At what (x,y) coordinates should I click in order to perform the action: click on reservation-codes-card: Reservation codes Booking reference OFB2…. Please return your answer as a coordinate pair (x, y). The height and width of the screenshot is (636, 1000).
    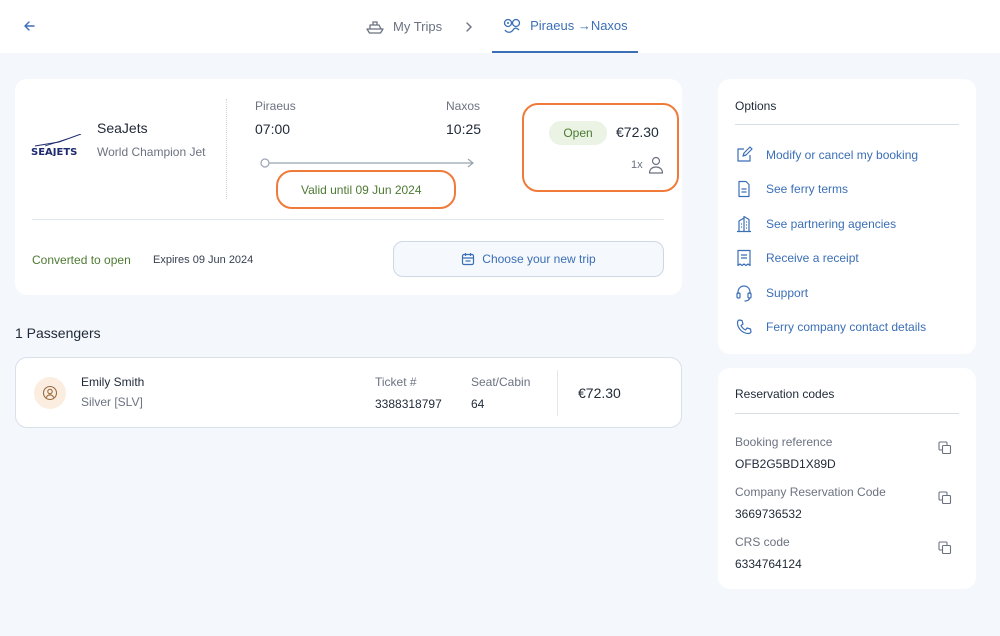
    Looking at the image, I should click on (847, 478).